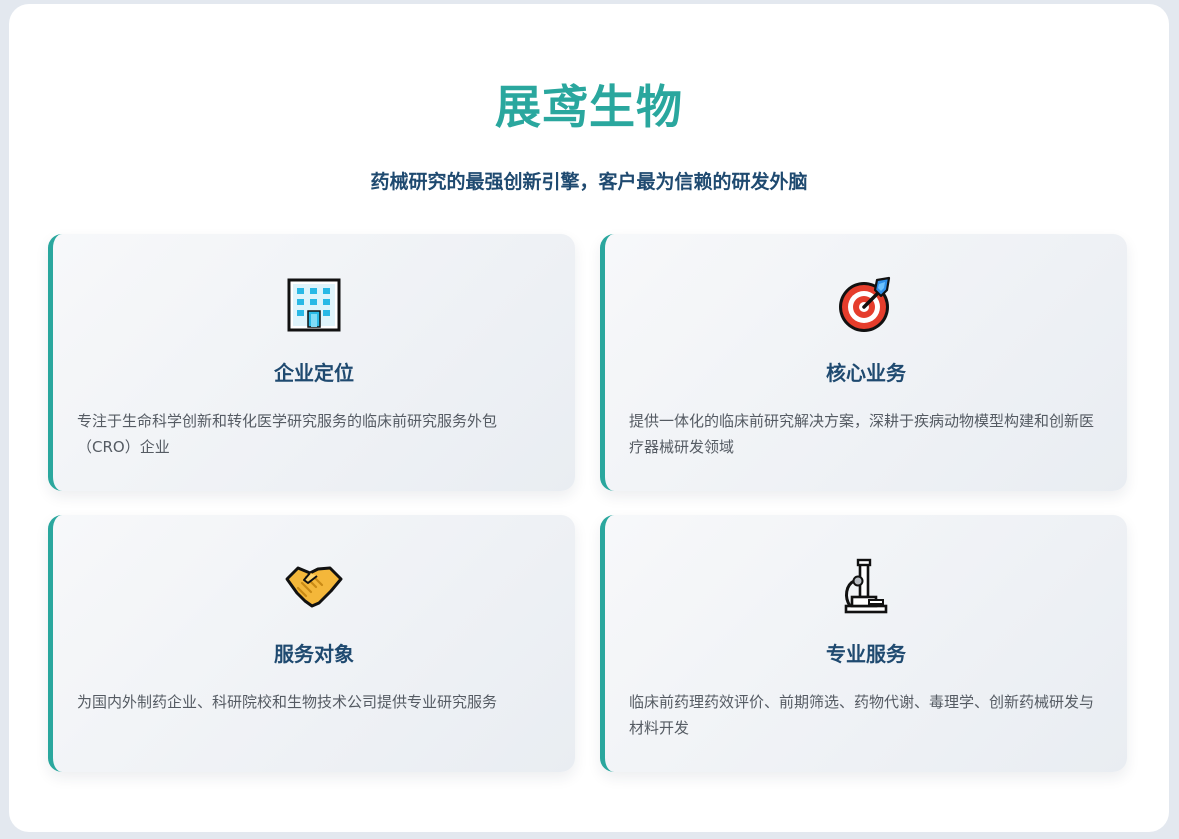 The image size is (1179, 839). What do you see at coordinates (287, 702) in the screenshot?
I see `card-description: 为国内外制药企业、科研院校和生物技术公司提供专业研究服务` at bounding box center [287, 702].